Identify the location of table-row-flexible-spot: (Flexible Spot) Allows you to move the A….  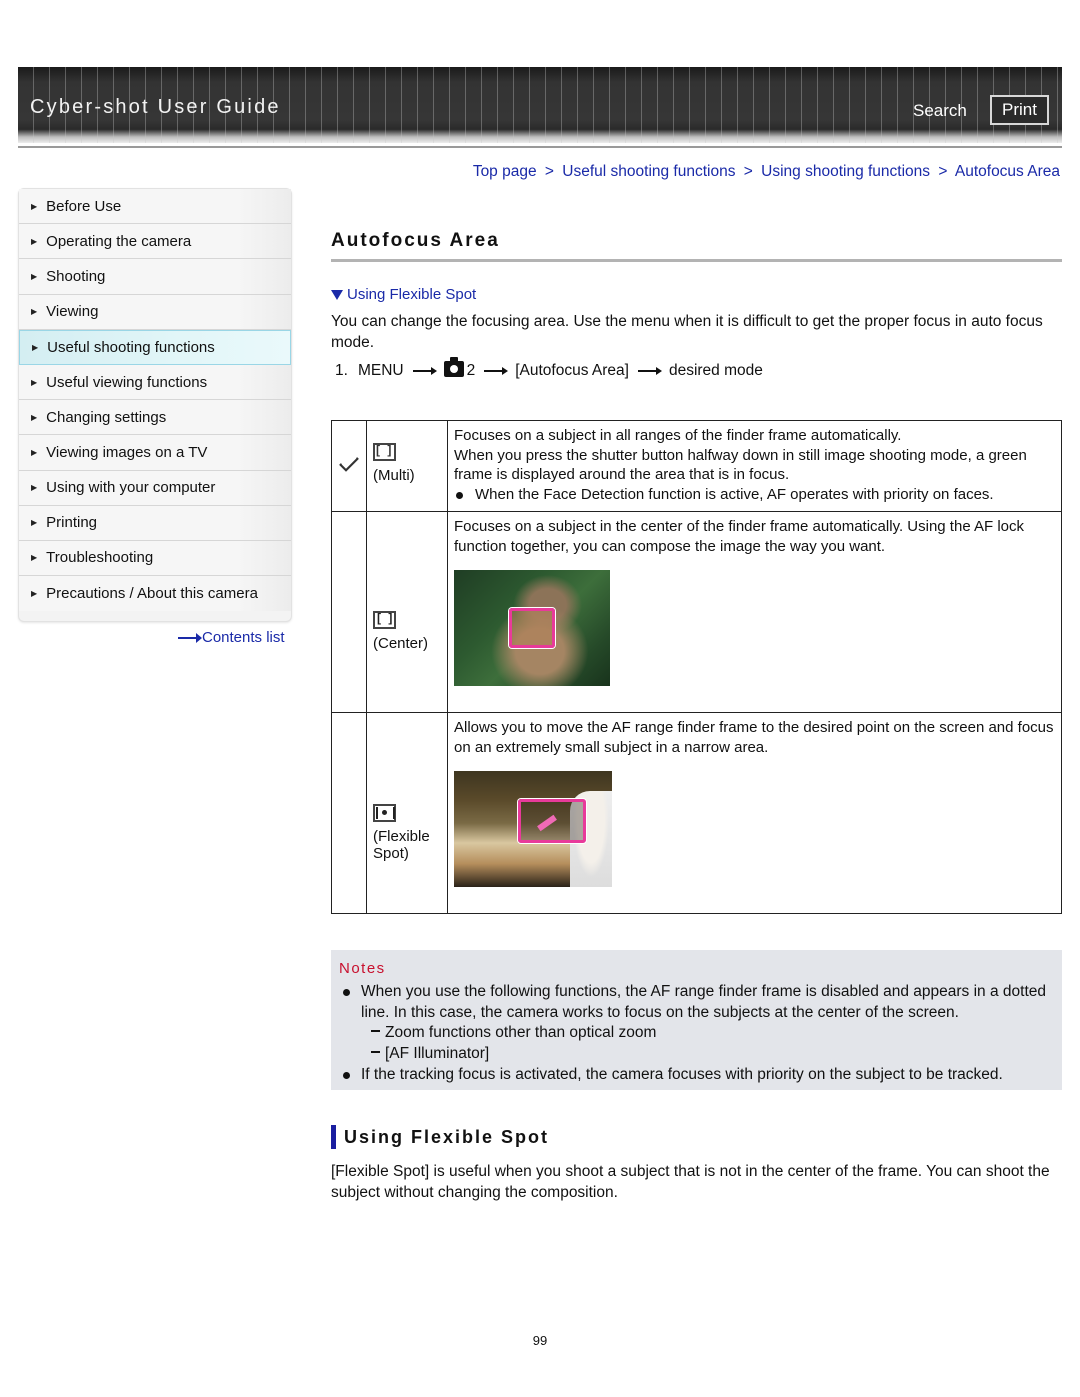
(696, 812).